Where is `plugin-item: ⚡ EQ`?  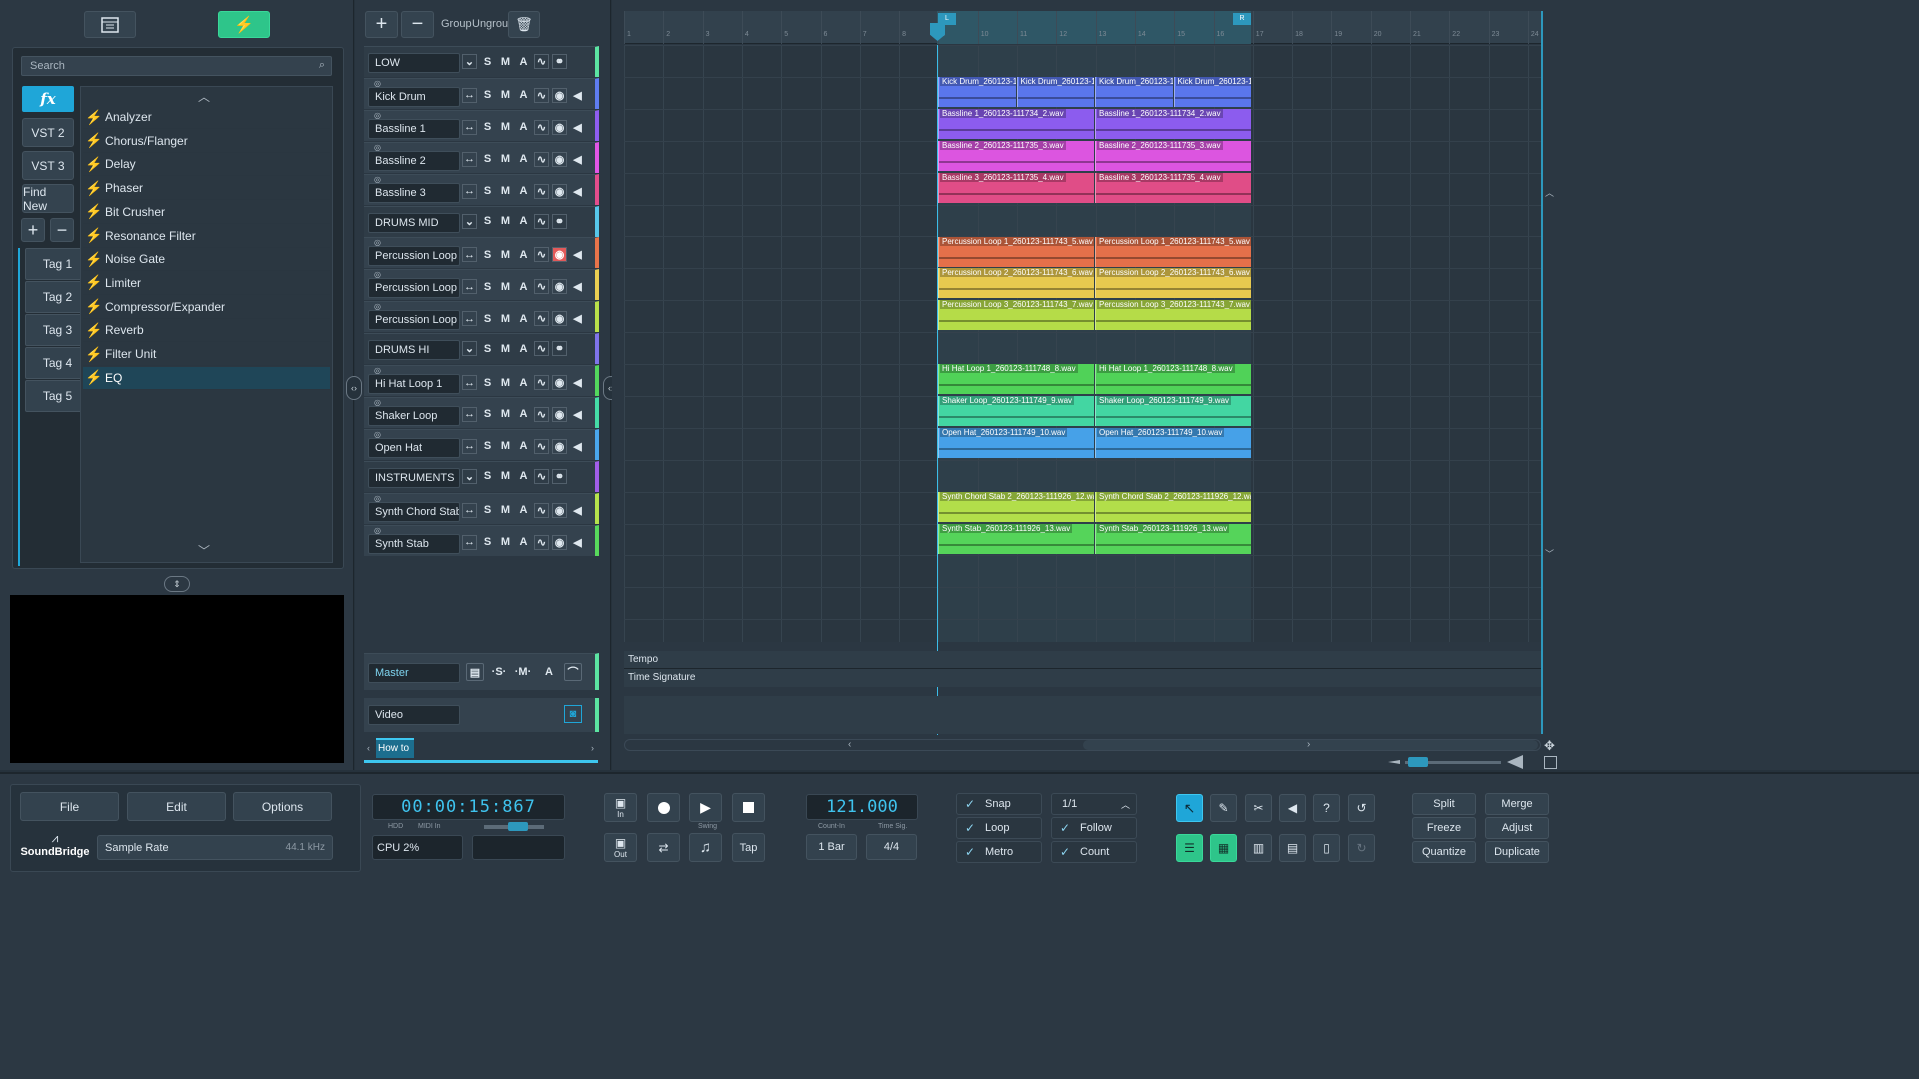 plugin-item: ⚡ EQ is located at coordinates (206, 378).